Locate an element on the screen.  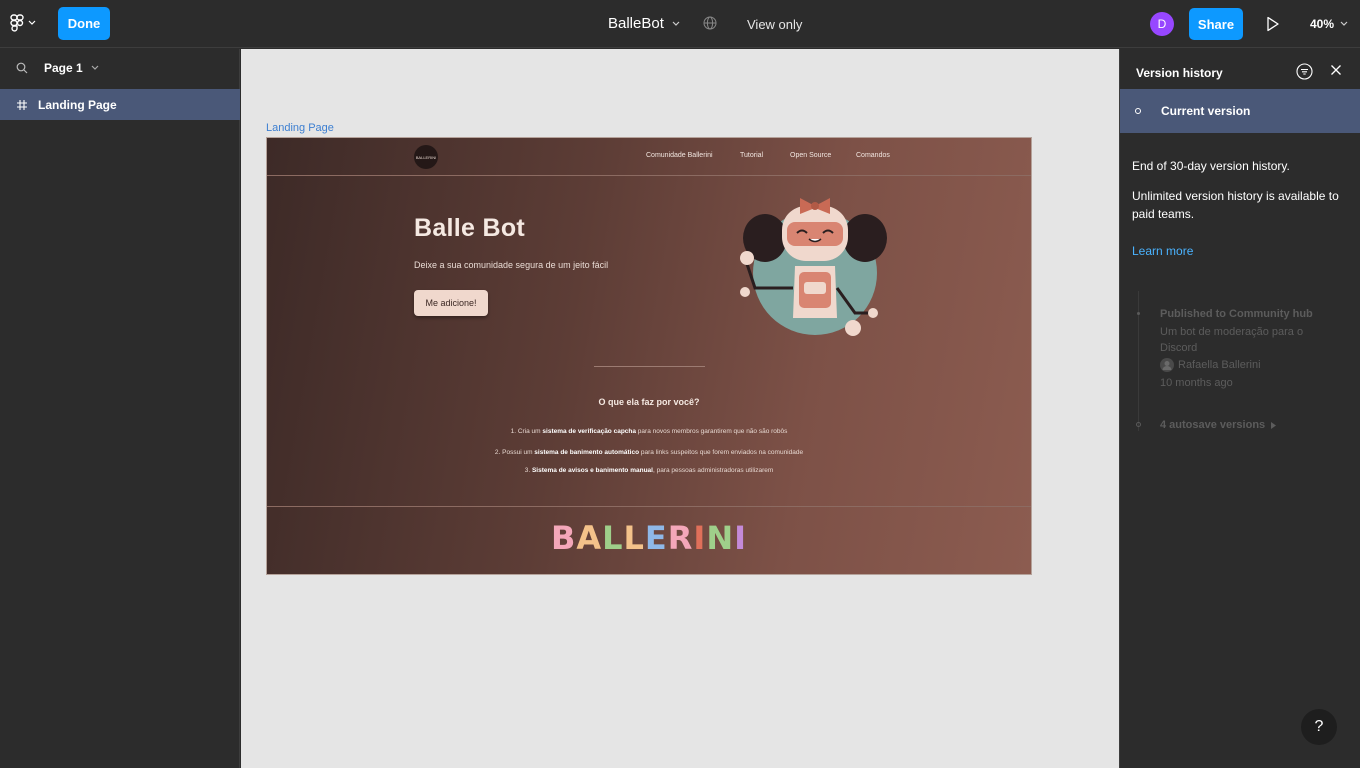
autosave-label: 4 autosave versions is located at coordinates (1213, 425).